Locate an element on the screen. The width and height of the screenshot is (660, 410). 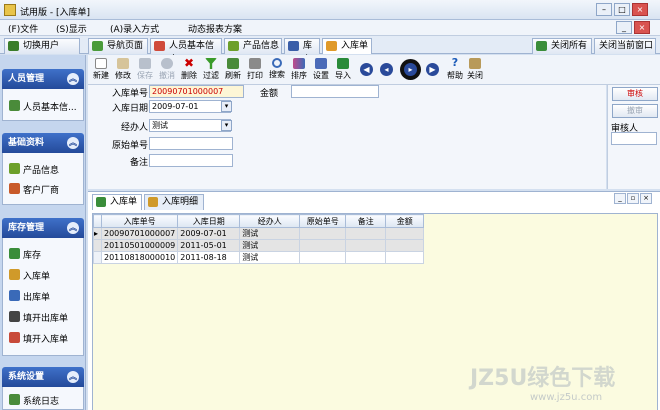
tab-stock-in: 入库单 is located at coordinates (347, 46).